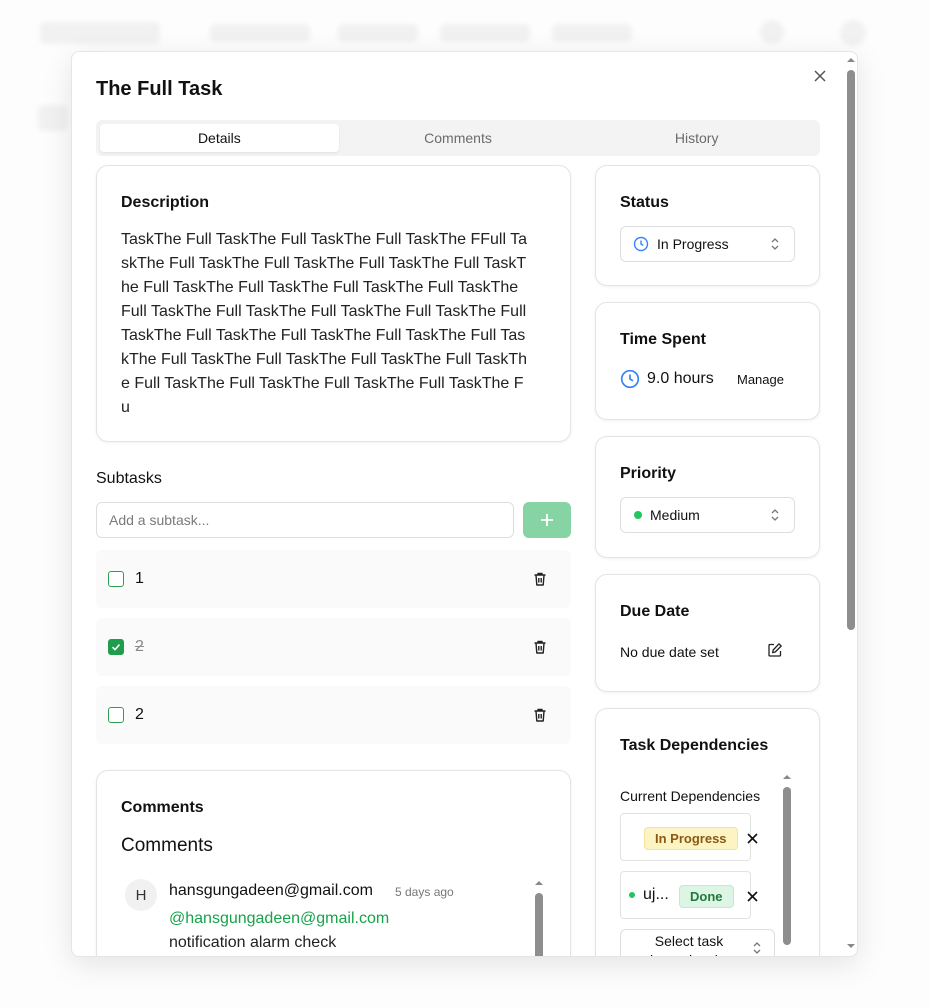 The height and width of the screenshot is (1008, 929). Describe the element at coordinates (632, 895) in the screenshot. I see `dependency-dot` at that location.